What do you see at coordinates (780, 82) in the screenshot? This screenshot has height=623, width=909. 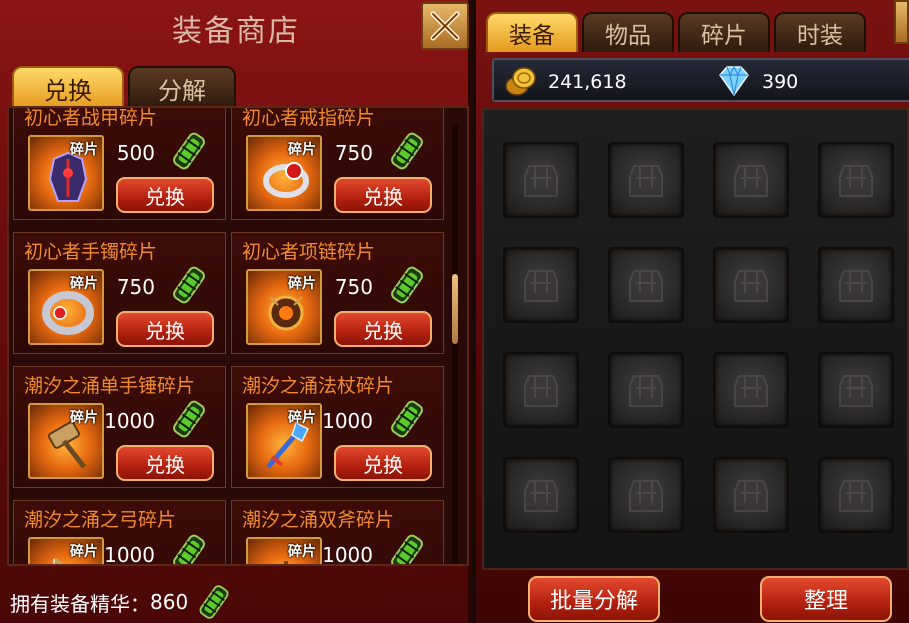 I see `diamond-amount: 390` at bounding box center [780, 82].